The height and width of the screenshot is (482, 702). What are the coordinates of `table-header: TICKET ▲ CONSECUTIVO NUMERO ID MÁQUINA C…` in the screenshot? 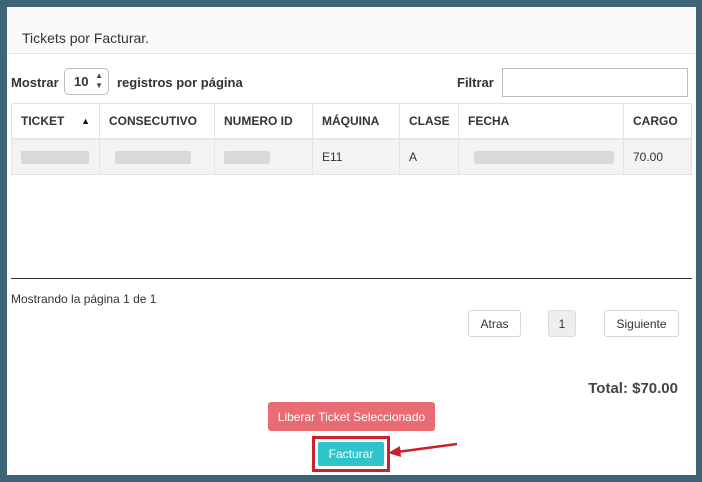 It's located at (351, 122).